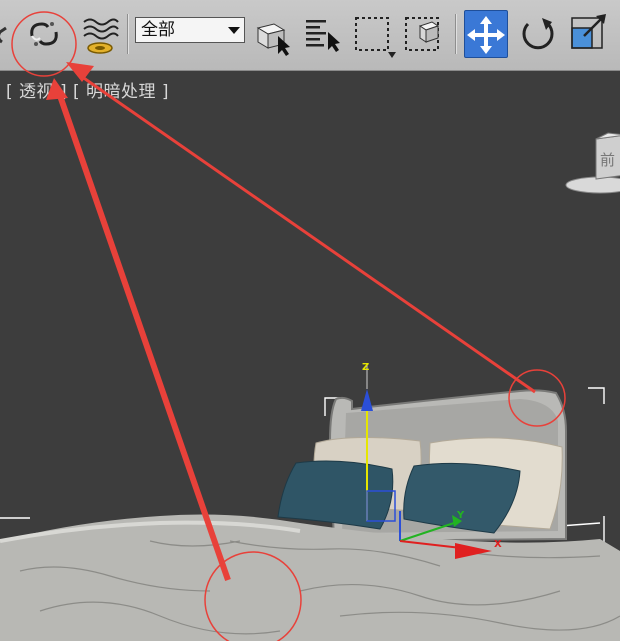 The height and width of the screenshot is (641, 620). I want to click on rectangular-selection-region-icon, so click(375, 37).